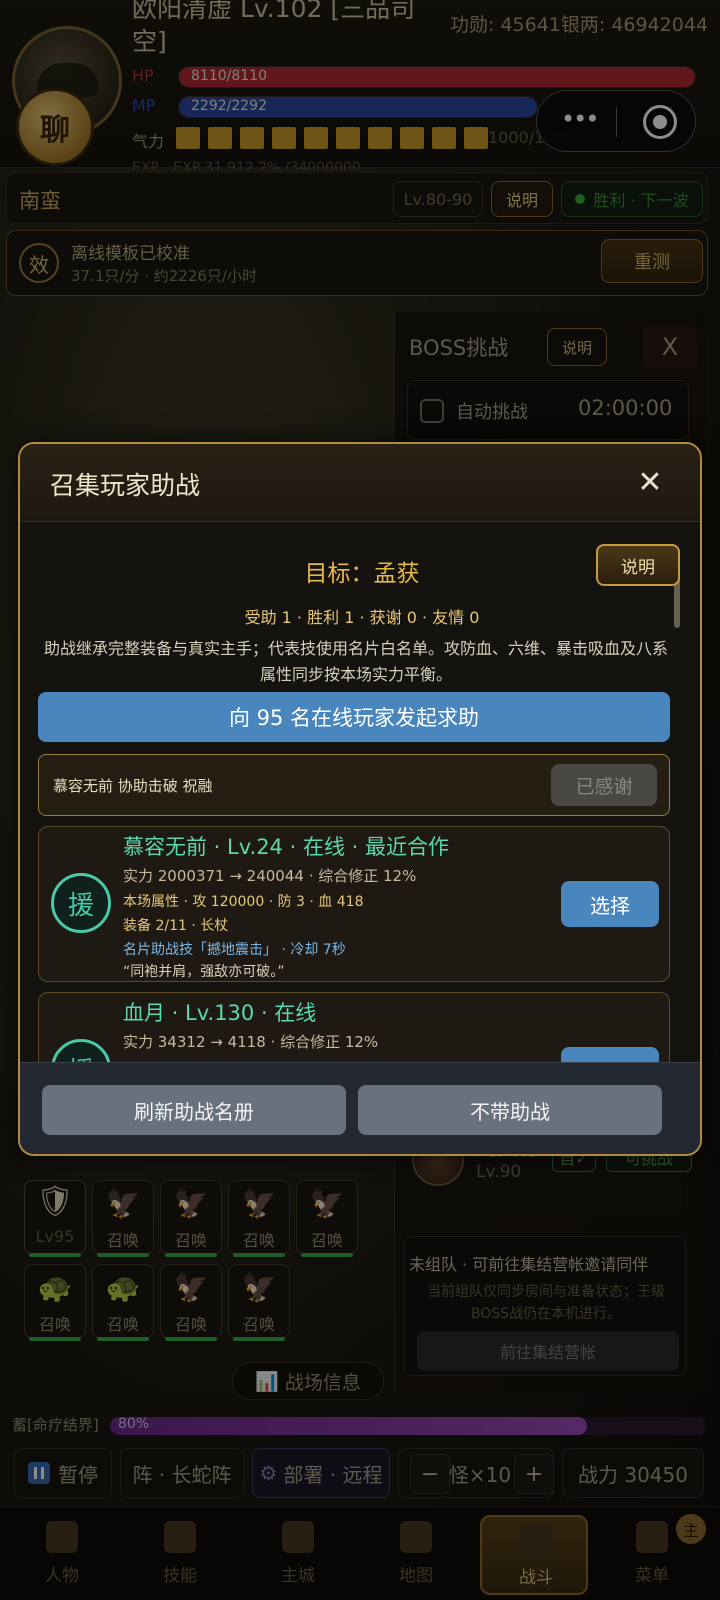 This screenshot has height=1600, width=720. Describe the element at coordinates (194, 1110) in the screenshot. I see `refresh-roster-button: 刷新助战名册` at that location.